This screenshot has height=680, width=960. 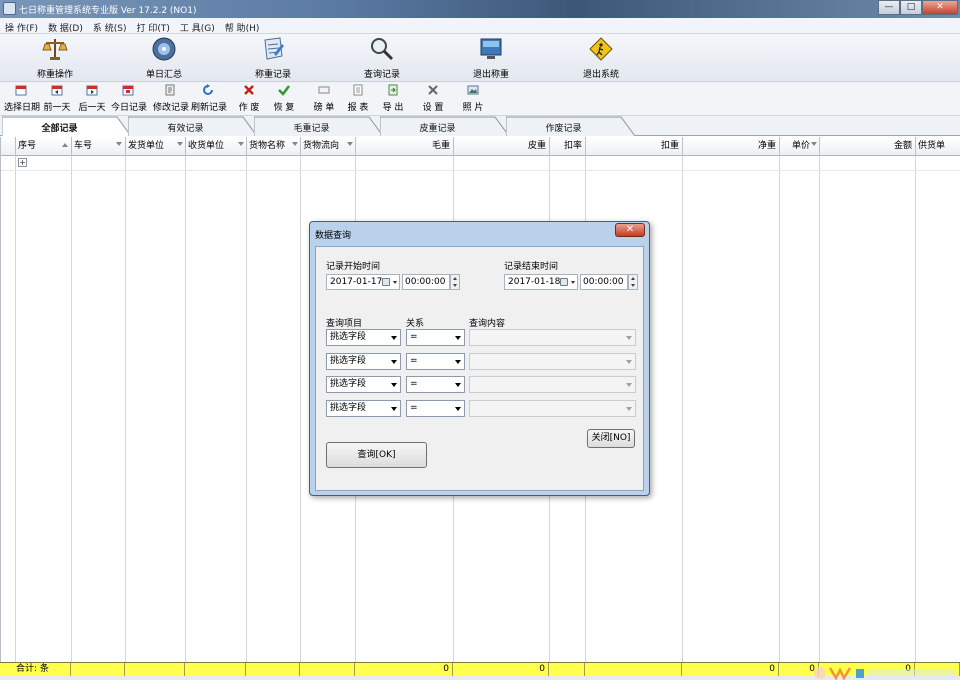 I want to click on end-date-picker: 2017-01-18, so click(x=541, y=282).